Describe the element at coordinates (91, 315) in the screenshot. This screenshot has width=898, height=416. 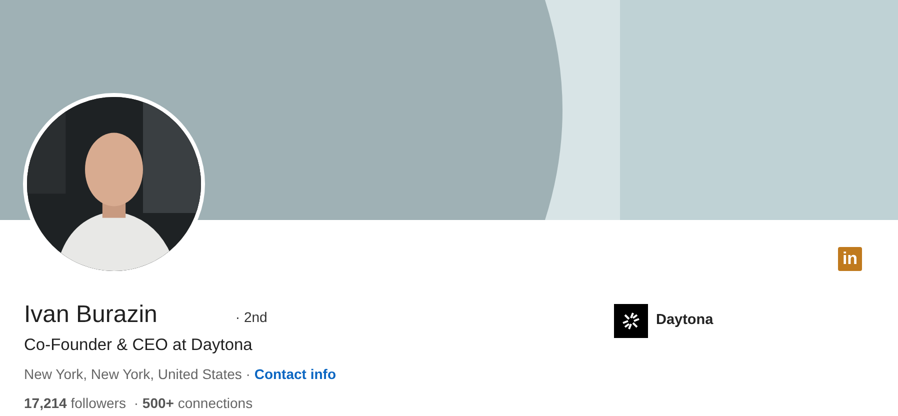
I see `profile-name: Ivan Burazin` at that location.